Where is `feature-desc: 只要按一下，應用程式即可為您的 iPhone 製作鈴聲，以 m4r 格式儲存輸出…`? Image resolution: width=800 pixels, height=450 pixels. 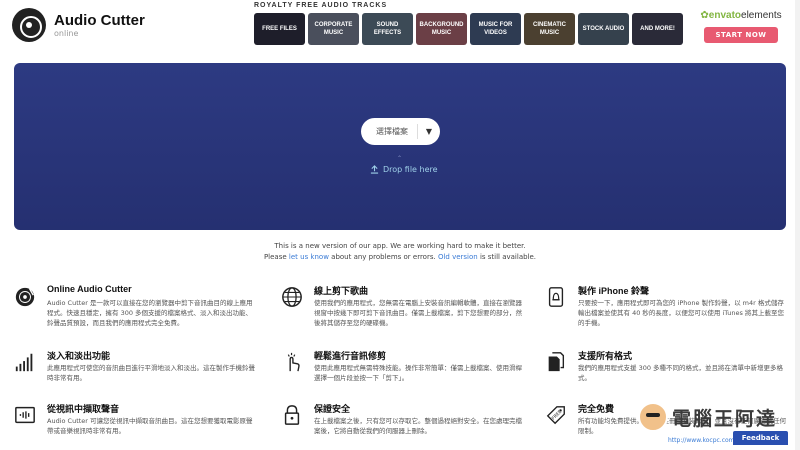 feature-desc: 只要按一下，應用程式即可為您的 iPhone 製作鈴聲，以 m4r 格式儲存輸出… is located at coordinates (681, 313).